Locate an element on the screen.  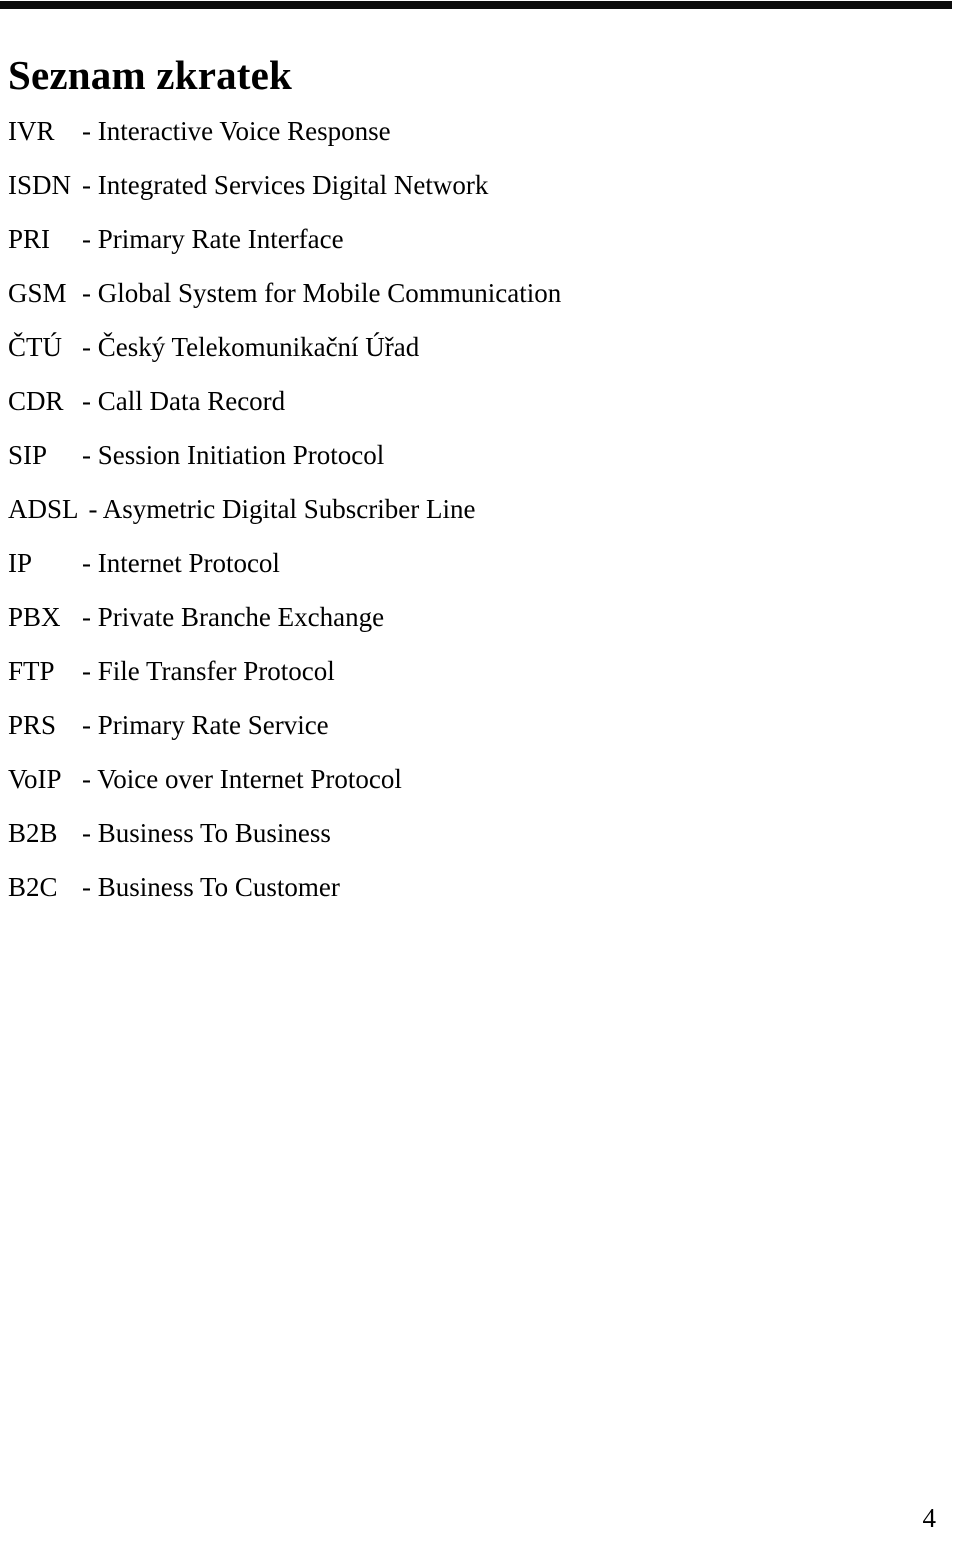
abbreviation-term: ČTÚ is located at coordinates (35, 347).